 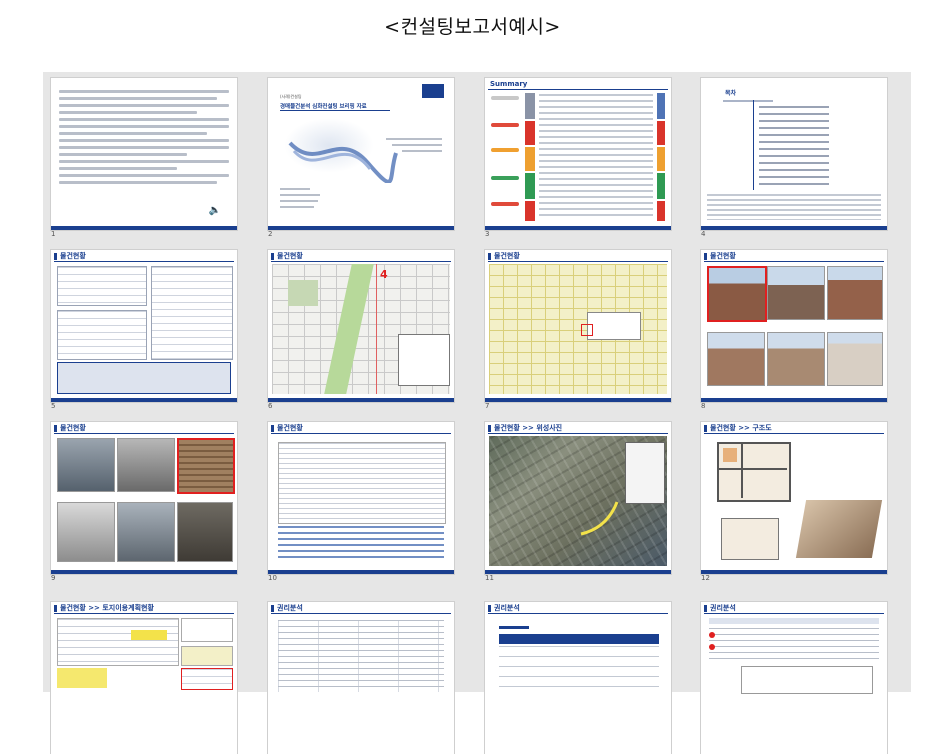 What do you see at coordinates (323, 107) in the screenshot?
I see `cover-title: 경매물건분석 심화컨설팅 브리핑 자료` at bounding box center [323, 107].